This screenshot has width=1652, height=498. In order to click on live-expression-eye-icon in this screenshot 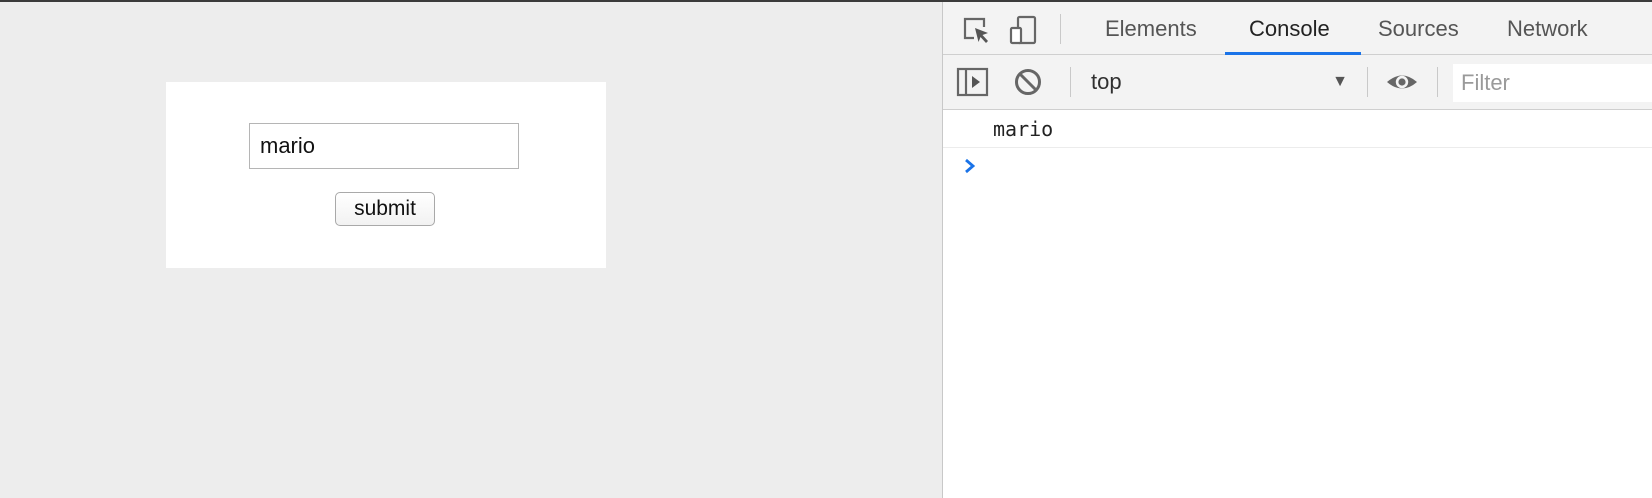, I will do `click(1402, 82)`.